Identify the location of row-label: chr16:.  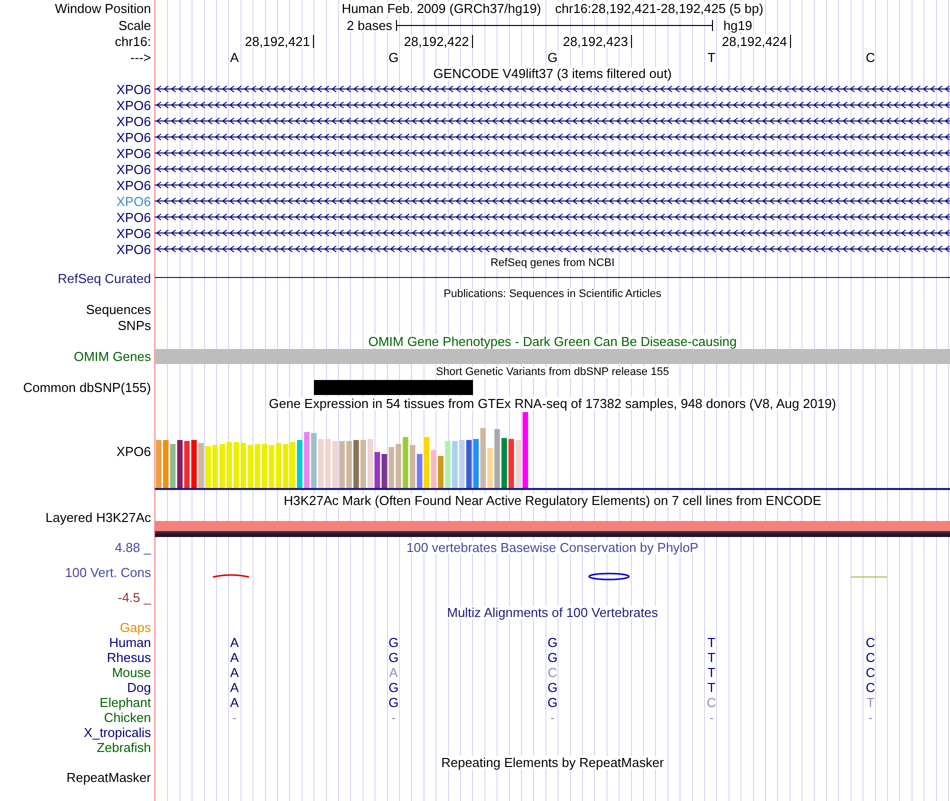
(132, 41).